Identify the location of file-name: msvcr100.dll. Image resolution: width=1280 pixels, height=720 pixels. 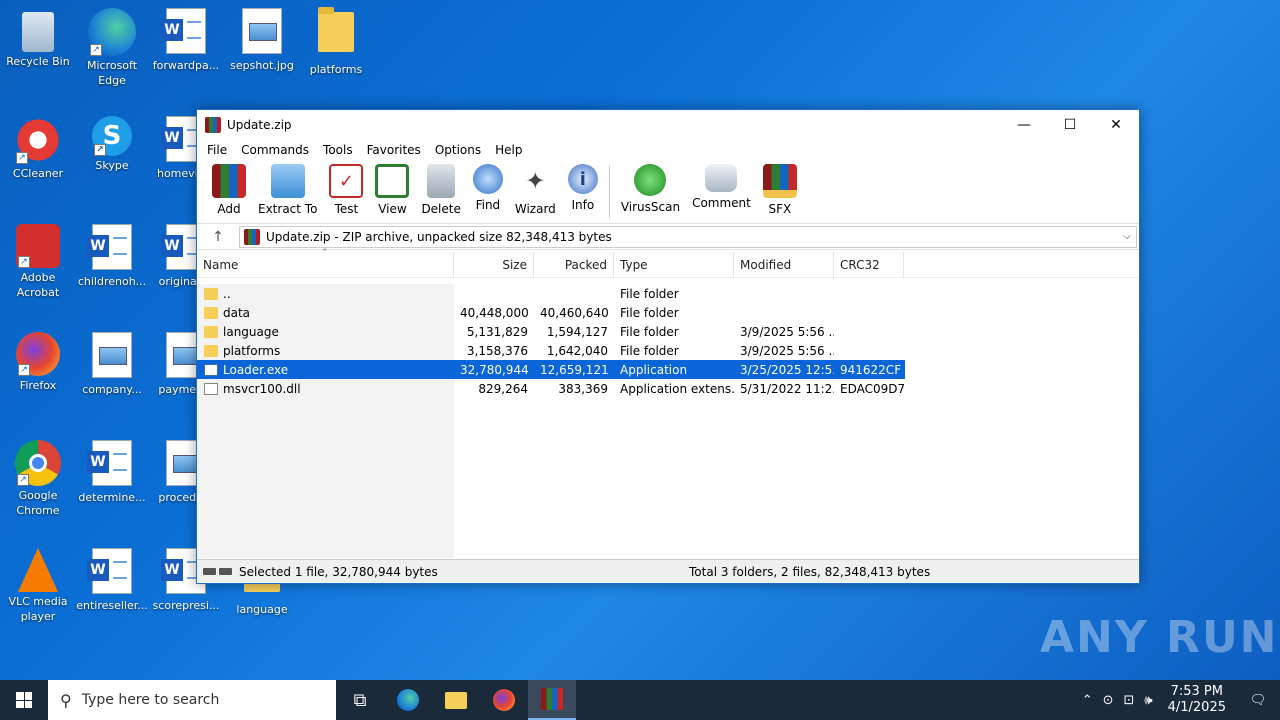
(262, 388).